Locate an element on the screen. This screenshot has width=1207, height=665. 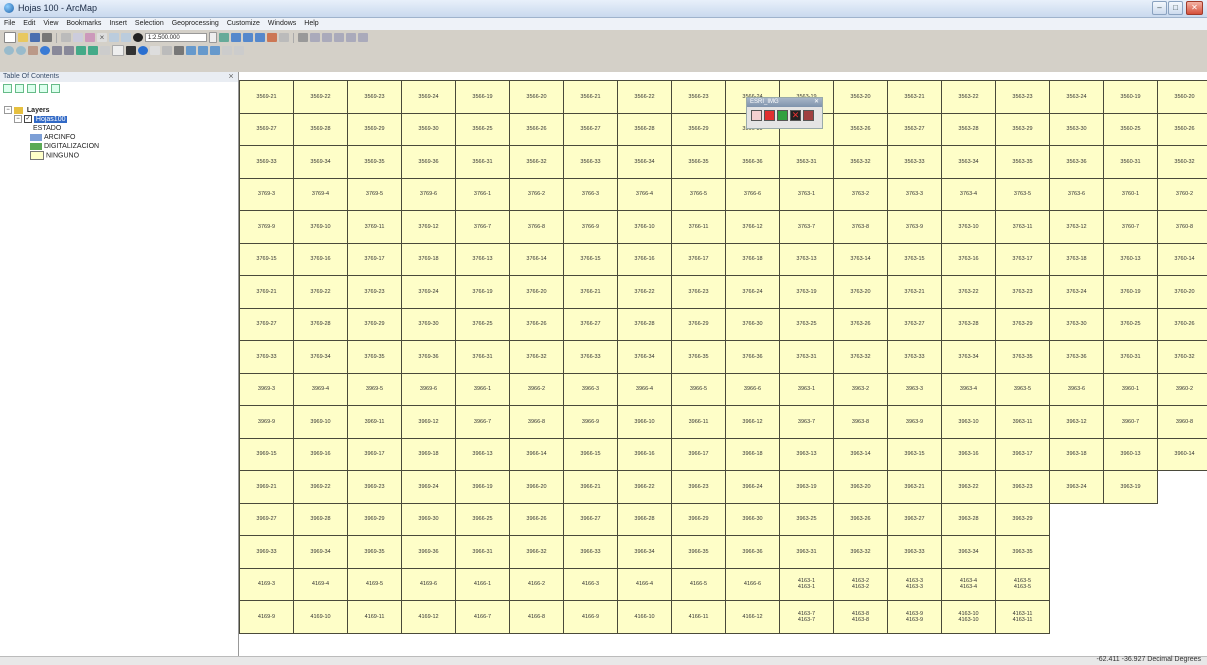
map-sheet-cell: 3963-21 is located at coordinates (914, 487).